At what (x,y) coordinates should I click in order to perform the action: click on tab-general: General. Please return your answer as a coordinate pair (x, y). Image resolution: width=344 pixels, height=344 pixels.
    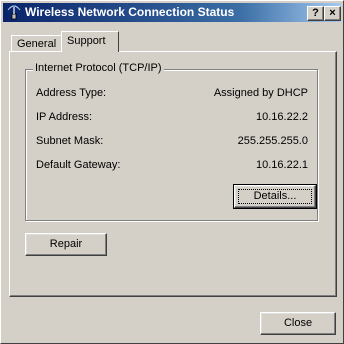
    Looking at the image, I should click on (37, 43).